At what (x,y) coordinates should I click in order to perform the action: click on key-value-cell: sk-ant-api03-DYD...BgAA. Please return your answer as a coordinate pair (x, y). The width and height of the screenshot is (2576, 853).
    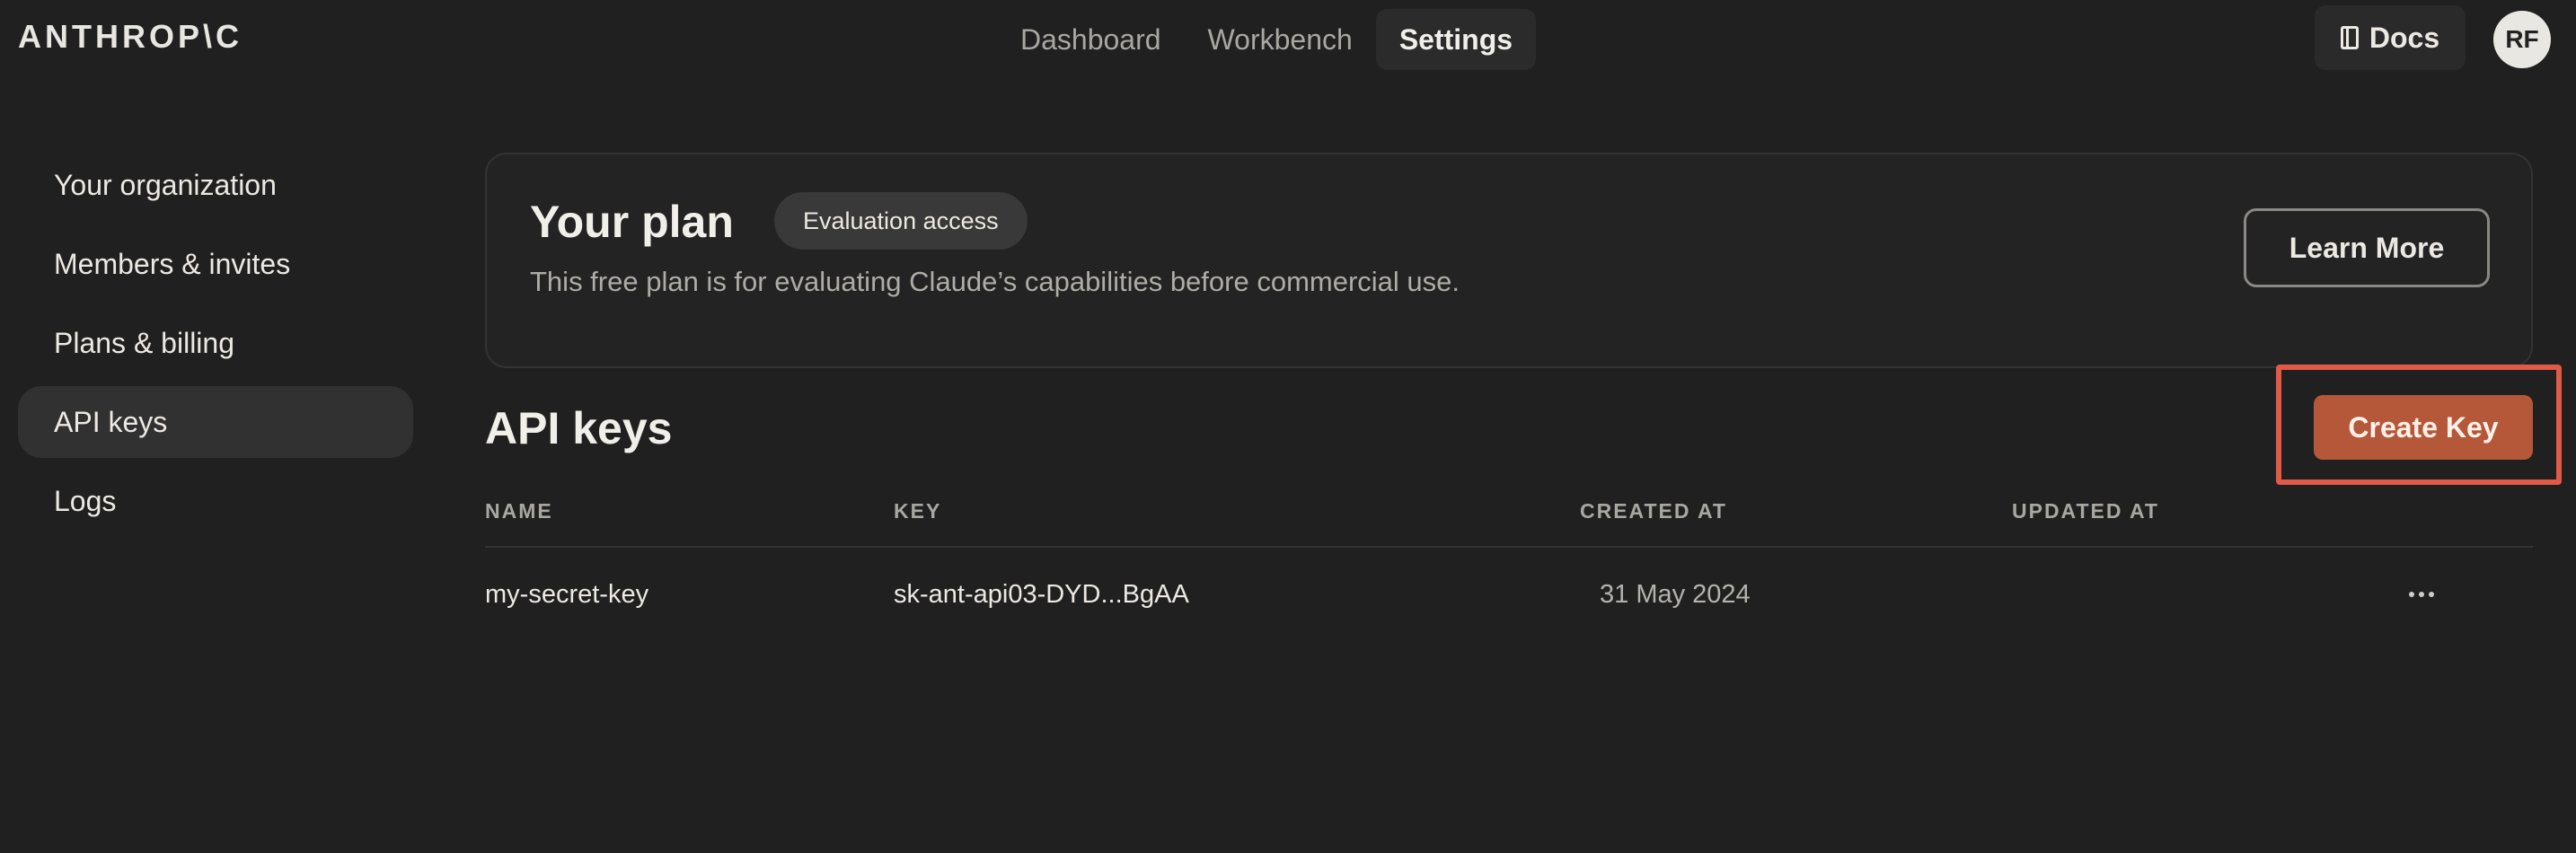
    Looking at the image, I should click on (1041, 594).